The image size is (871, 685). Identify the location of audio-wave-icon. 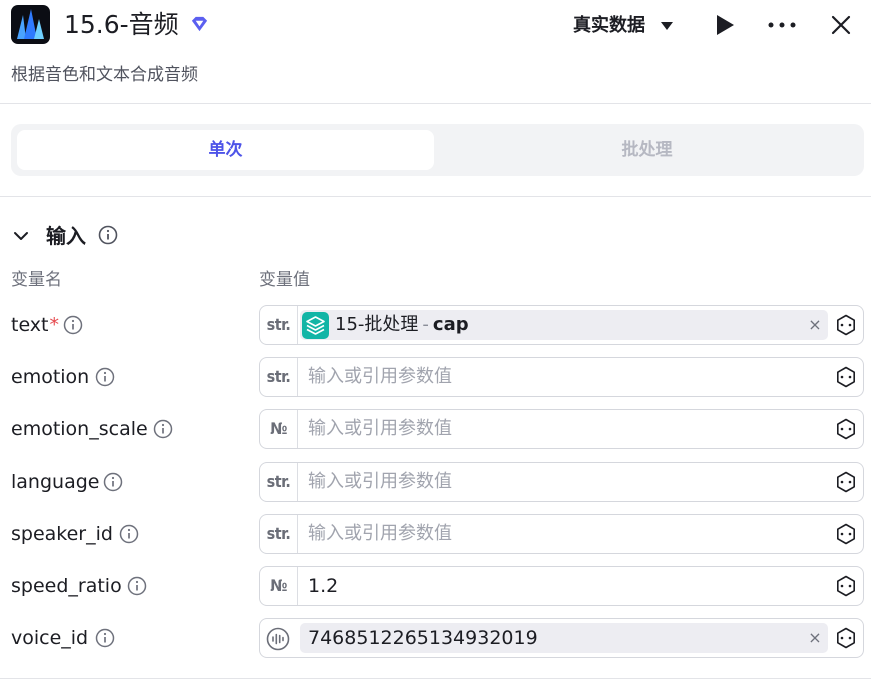
(278, 639).